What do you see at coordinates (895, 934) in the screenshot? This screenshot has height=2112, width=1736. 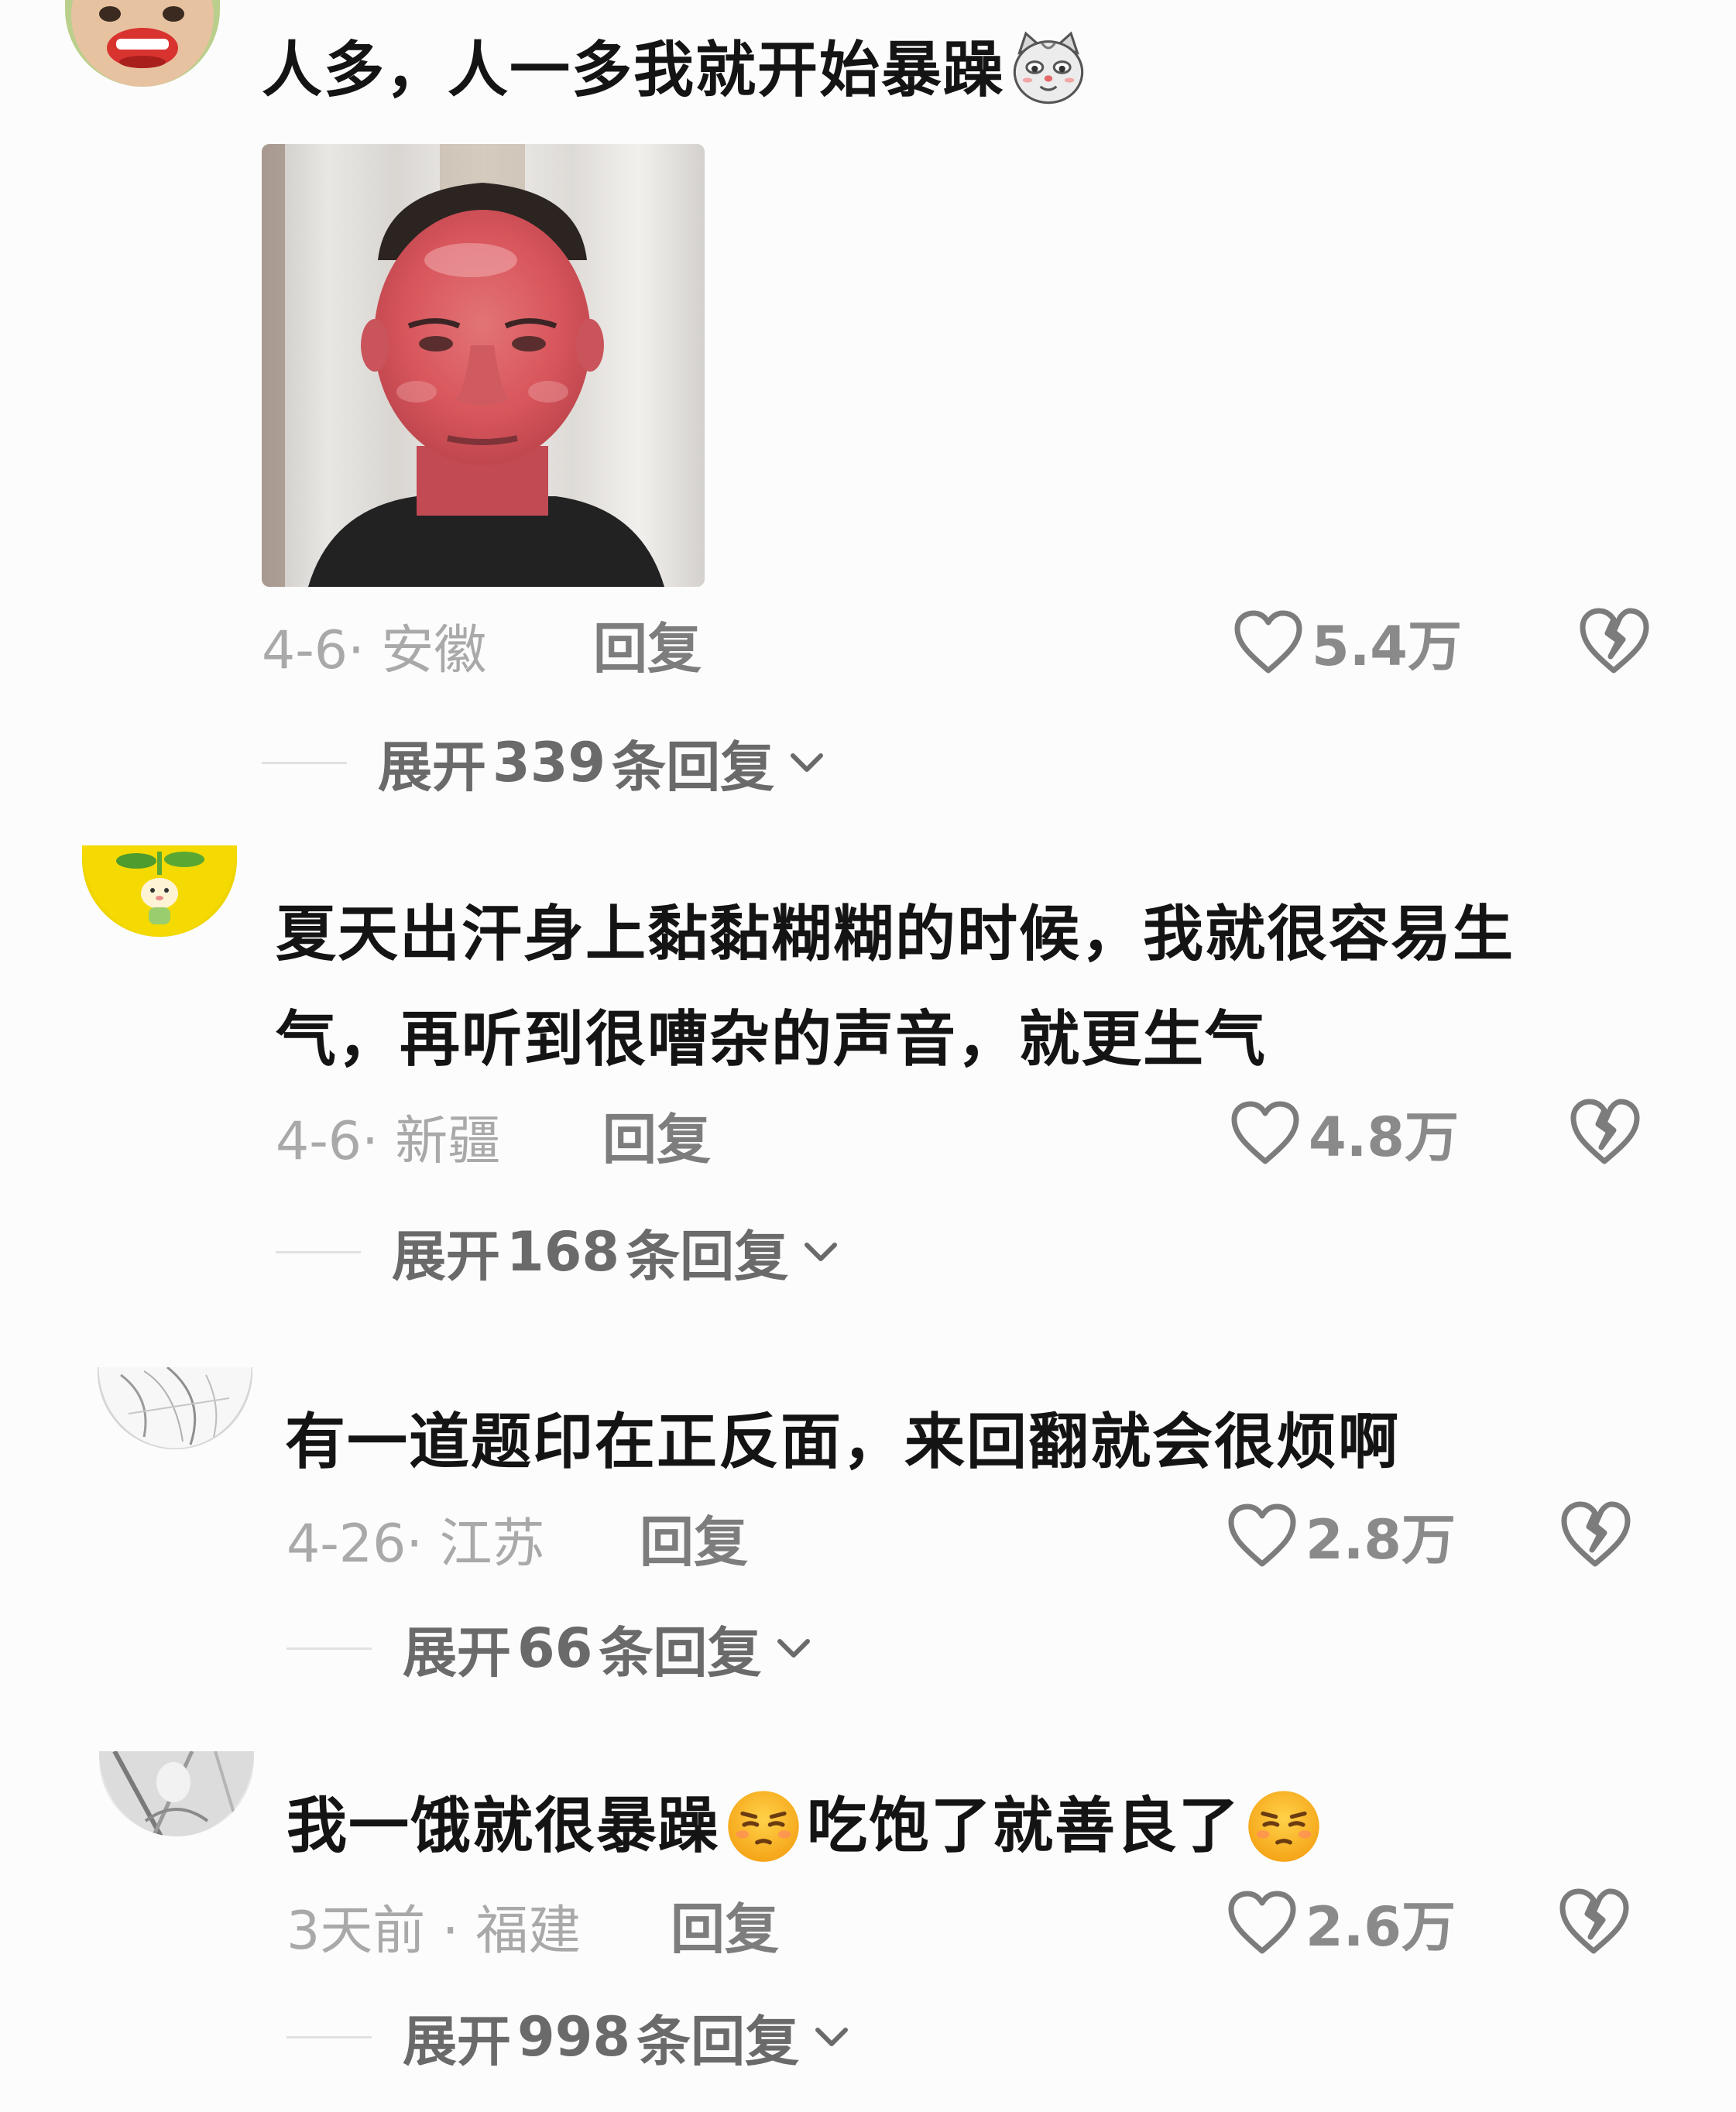 I see `comment-text-line-1: 夏天出汗身上黏黏糊糊的时候，我就很容易生` at bounding box center [895, 934].